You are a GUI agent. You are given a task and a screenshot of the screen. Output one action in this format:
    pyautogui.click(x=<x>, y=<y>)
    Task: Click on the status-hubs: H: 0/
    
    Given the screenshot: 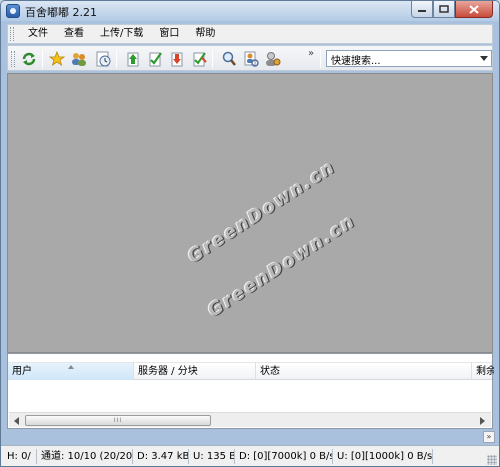 What is the action you would take?
    pyautogui.click(x=20, y=456)
    